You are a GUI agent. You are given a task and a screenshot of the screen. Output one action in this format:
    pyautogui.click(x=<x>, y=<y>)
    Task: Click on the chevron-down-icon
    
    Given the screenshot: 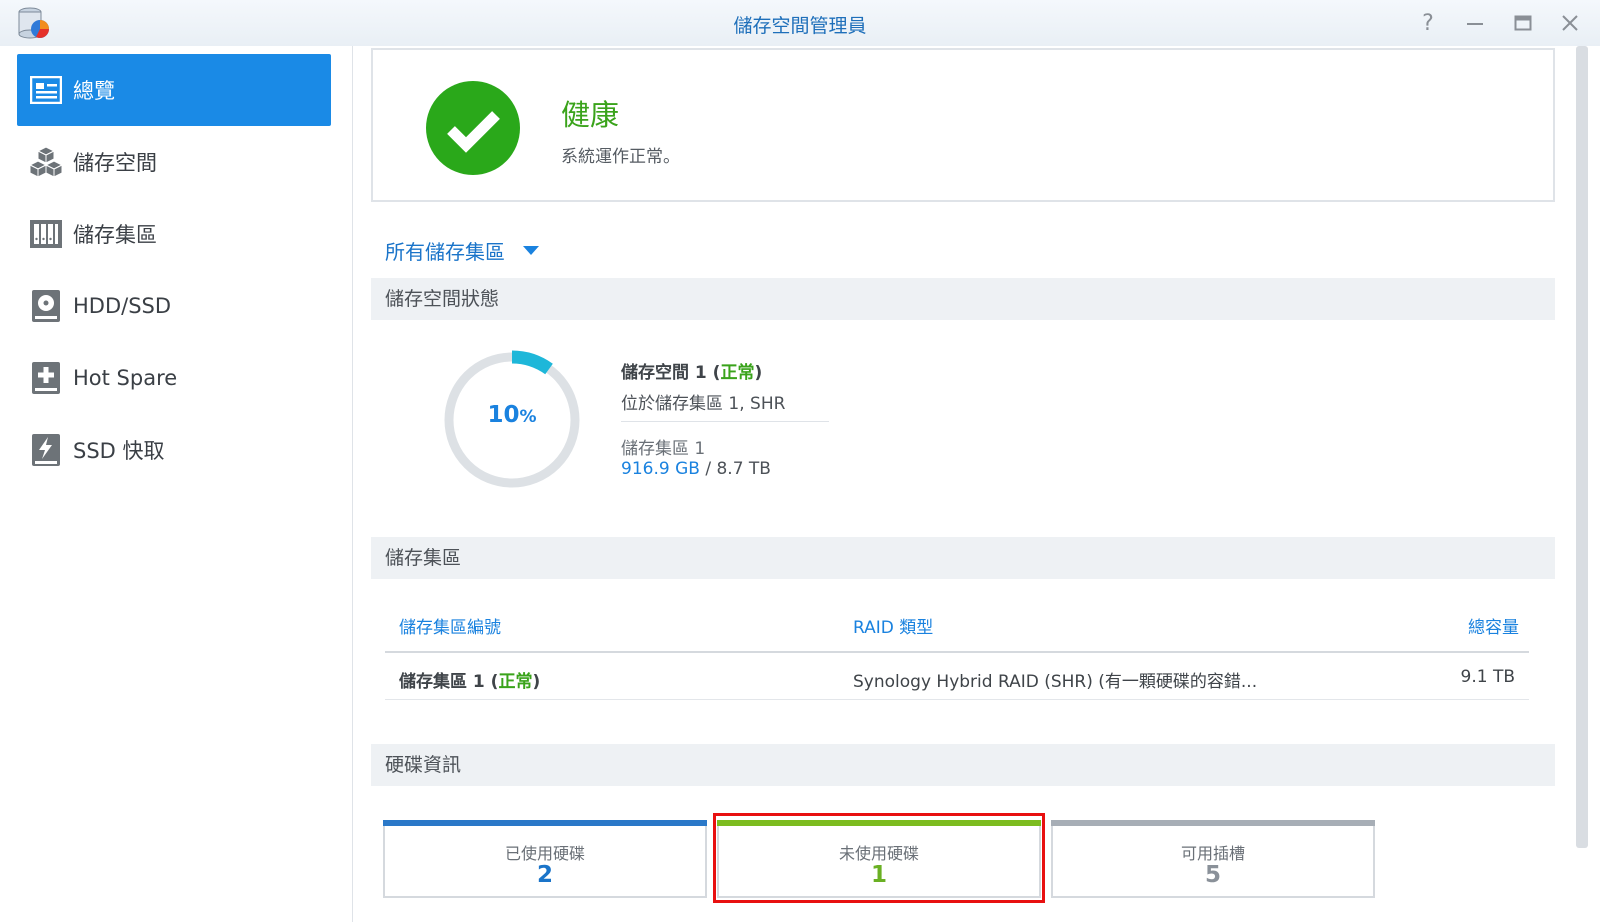 What is the action you would take?
    pyautogui.click(x=531, y=250)
    